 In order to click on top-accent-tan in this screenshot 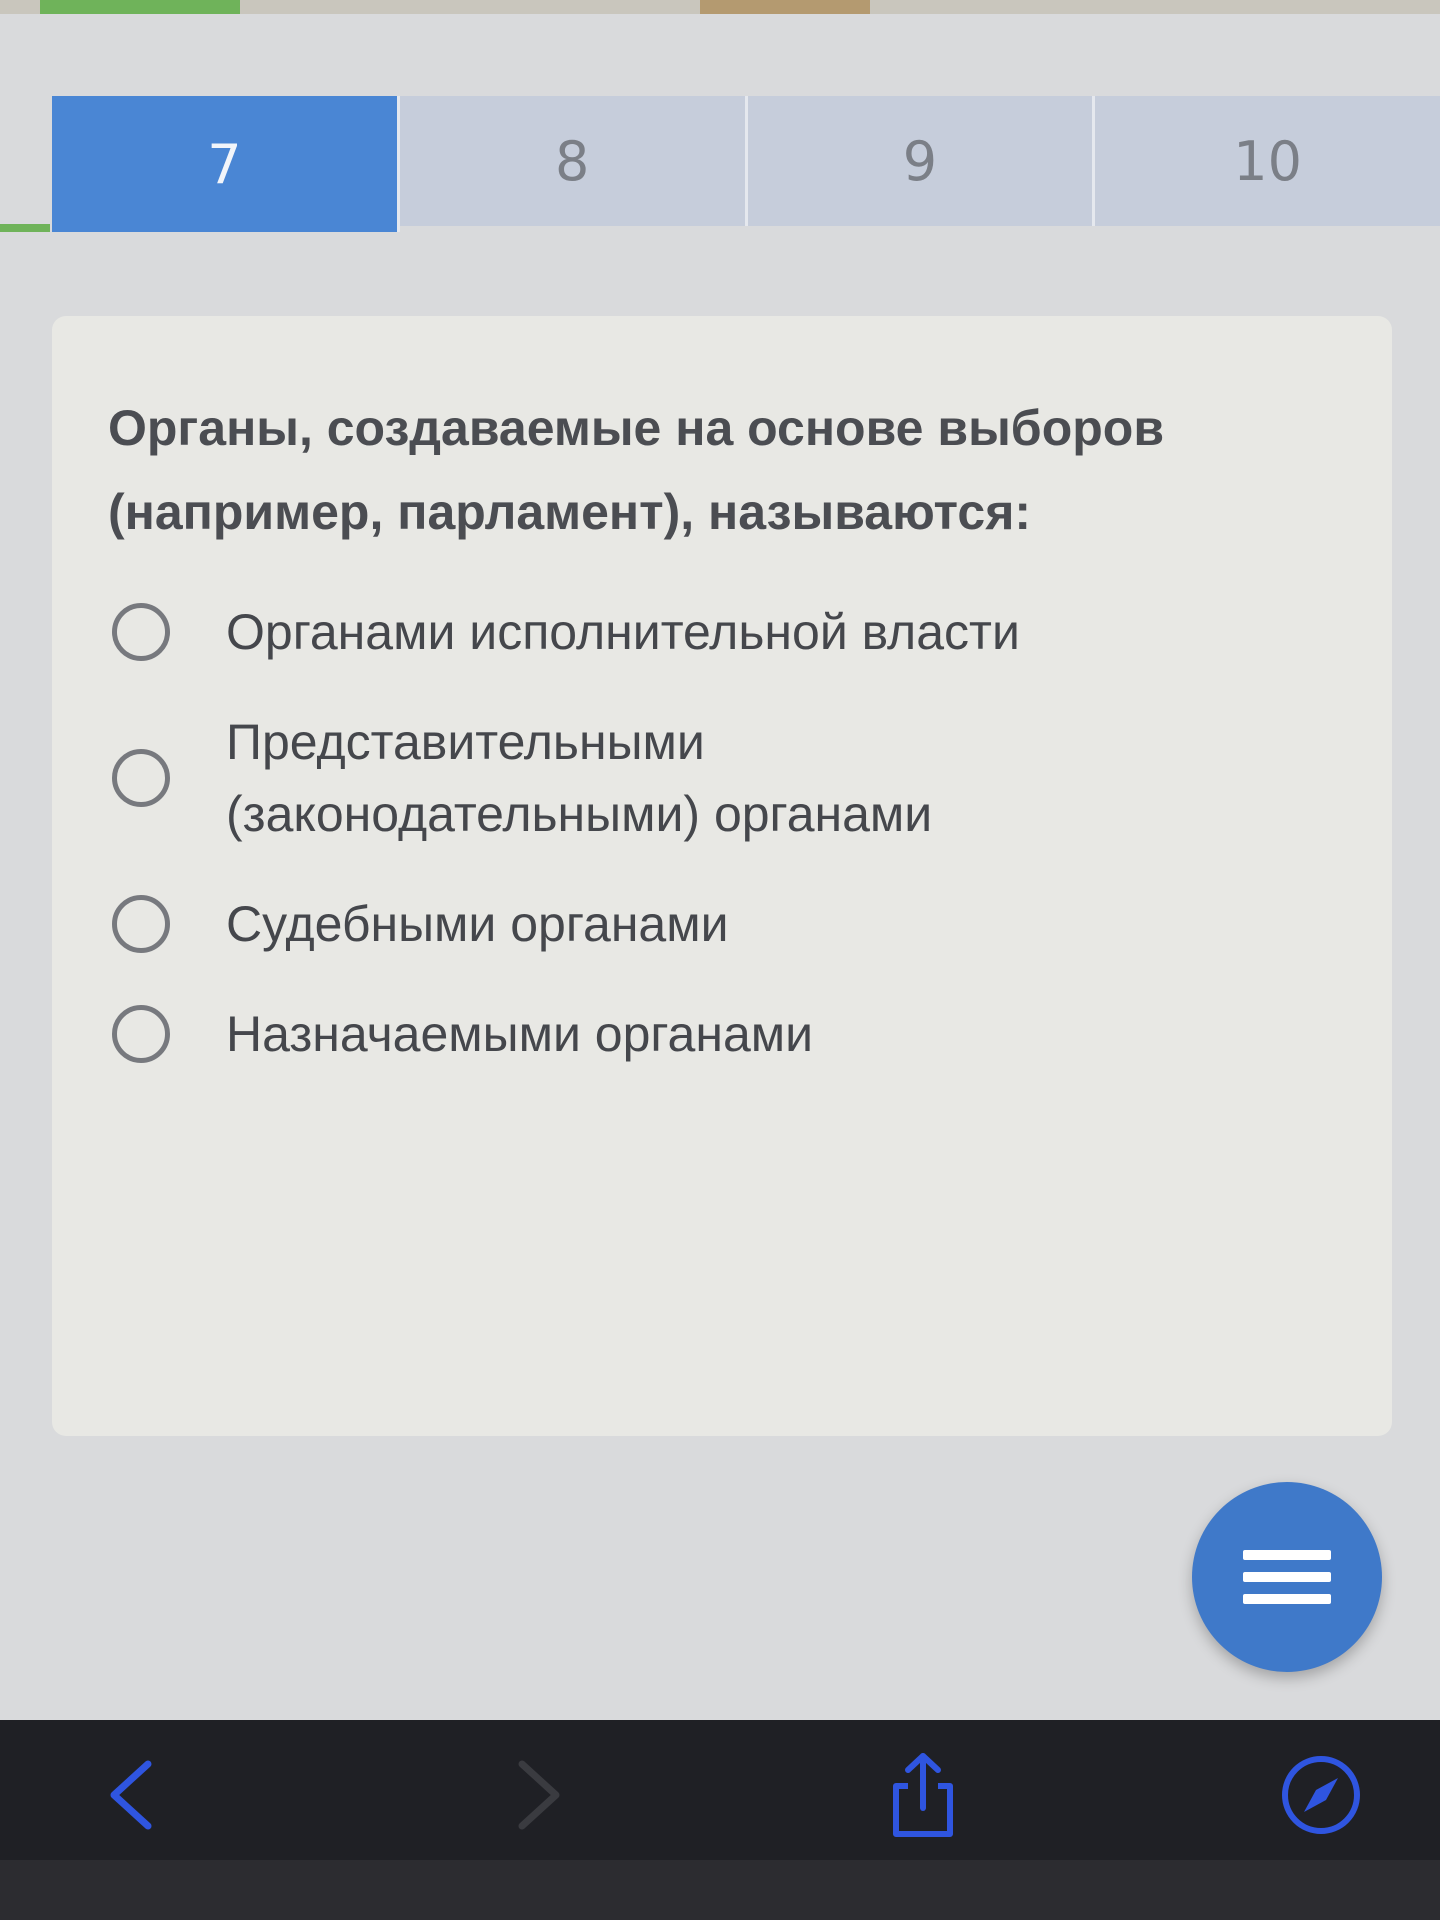, I will do `click(785, 7)`.